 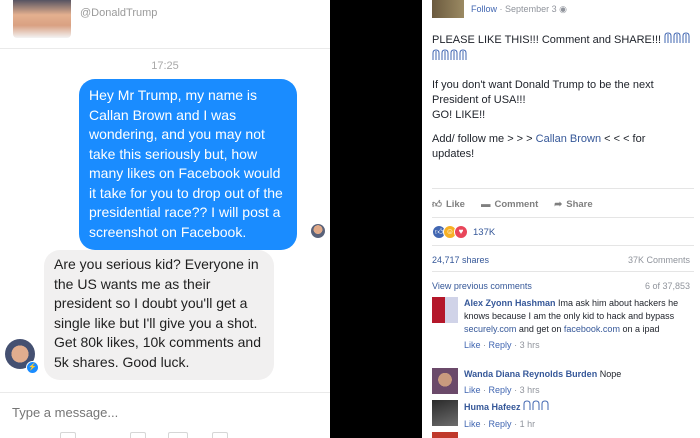 I want to click on actions-divider-bottom, so click(x=563, y=217).